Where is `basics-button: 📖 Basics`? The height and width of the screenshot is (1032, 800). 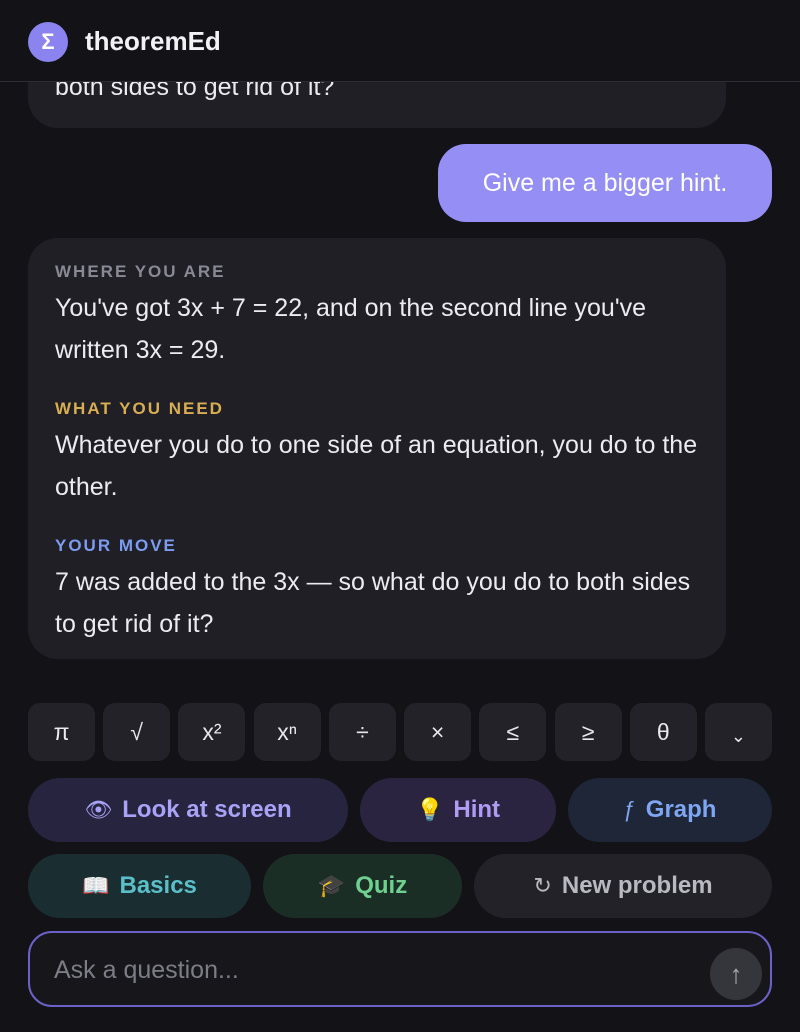 basics-button: 📖 Basics is located at coordinates (139, 886).